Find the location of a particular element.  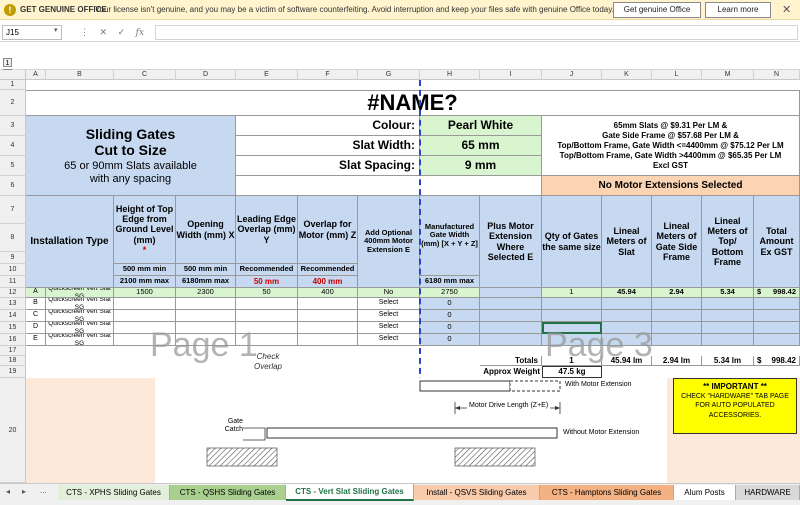

slat-width-value: 65 mm is located at coordinates (481, 146).